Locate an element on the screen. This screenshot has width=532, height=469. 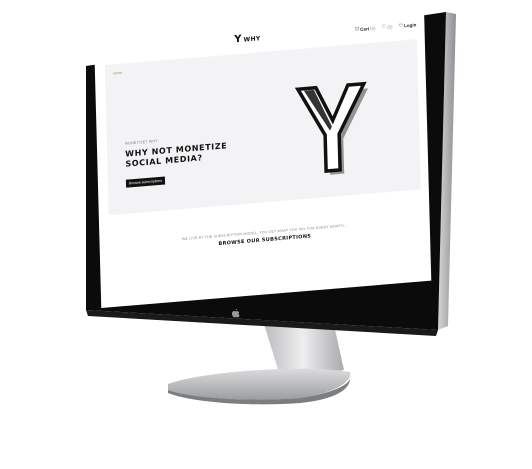
wishlist-link: ♡ (0) is located at coordinates (387, 26).